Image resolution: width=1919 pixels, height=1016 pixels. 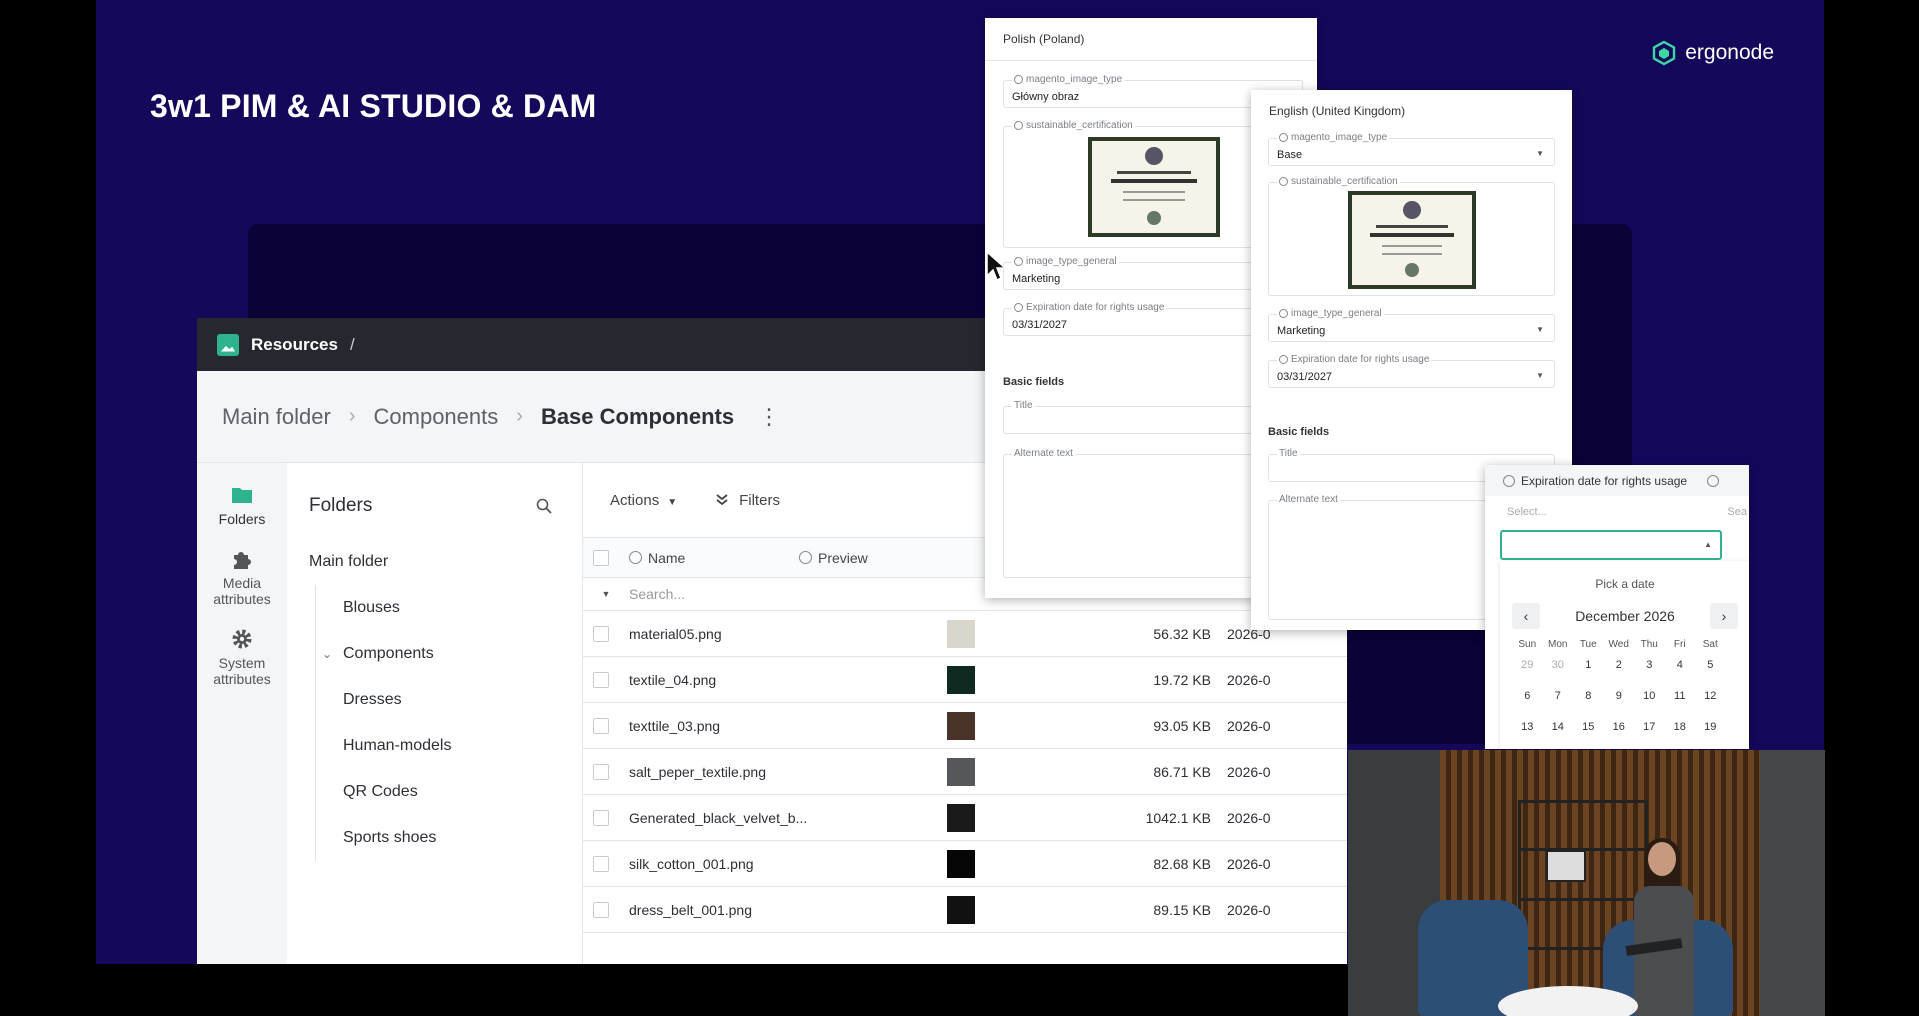 What do you see at coordinates (1710, 665) in the screenshot?
I see `calendar-day: 5` at bounding box center [1710, 665].